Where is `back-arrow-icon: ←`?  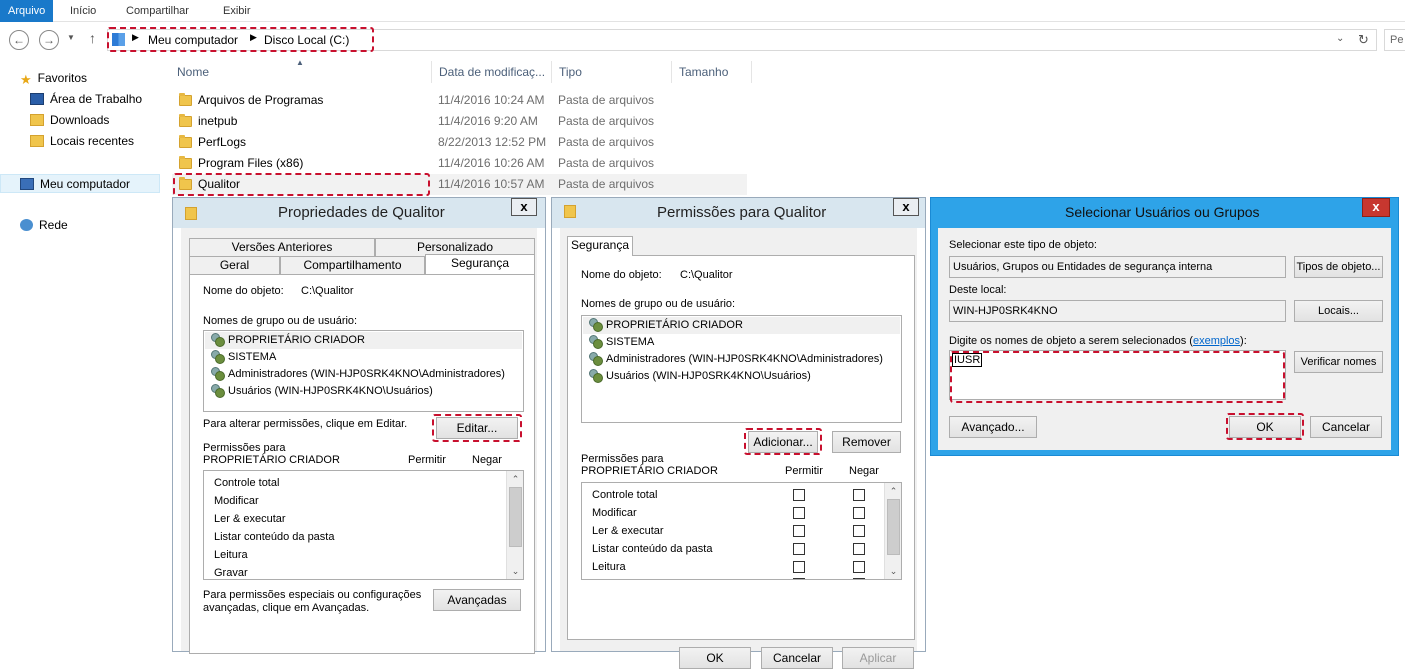
back-arrow-icon: ← is located at coordinates (19, 40).